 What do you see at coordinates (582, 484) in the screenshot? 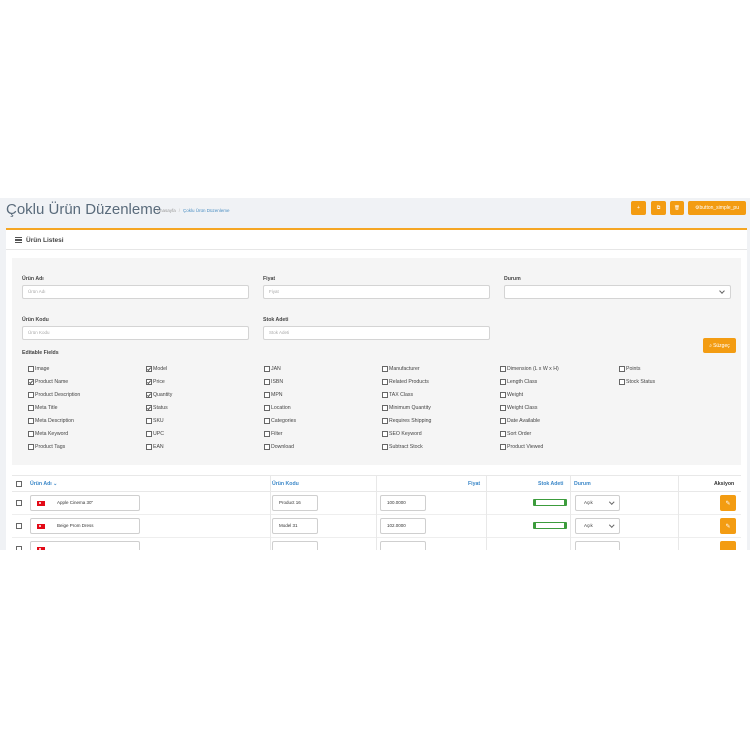
I see `sort-by-status: Durum` at bounding box center [582, 484].